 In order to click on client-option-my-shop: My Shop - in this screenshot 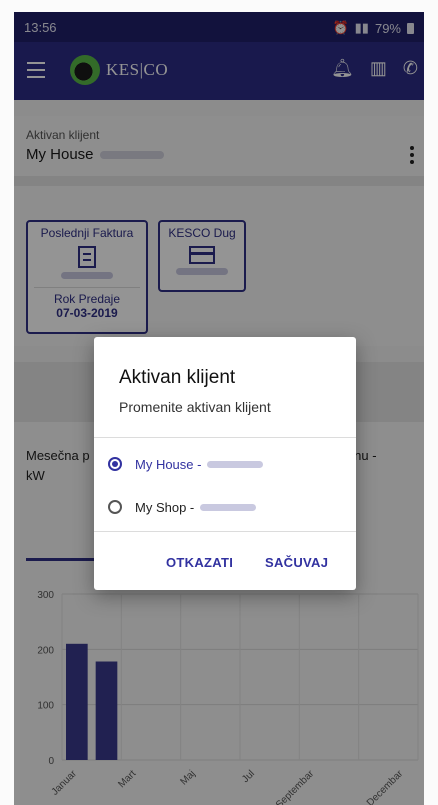, I will do `click(182, 507)`.